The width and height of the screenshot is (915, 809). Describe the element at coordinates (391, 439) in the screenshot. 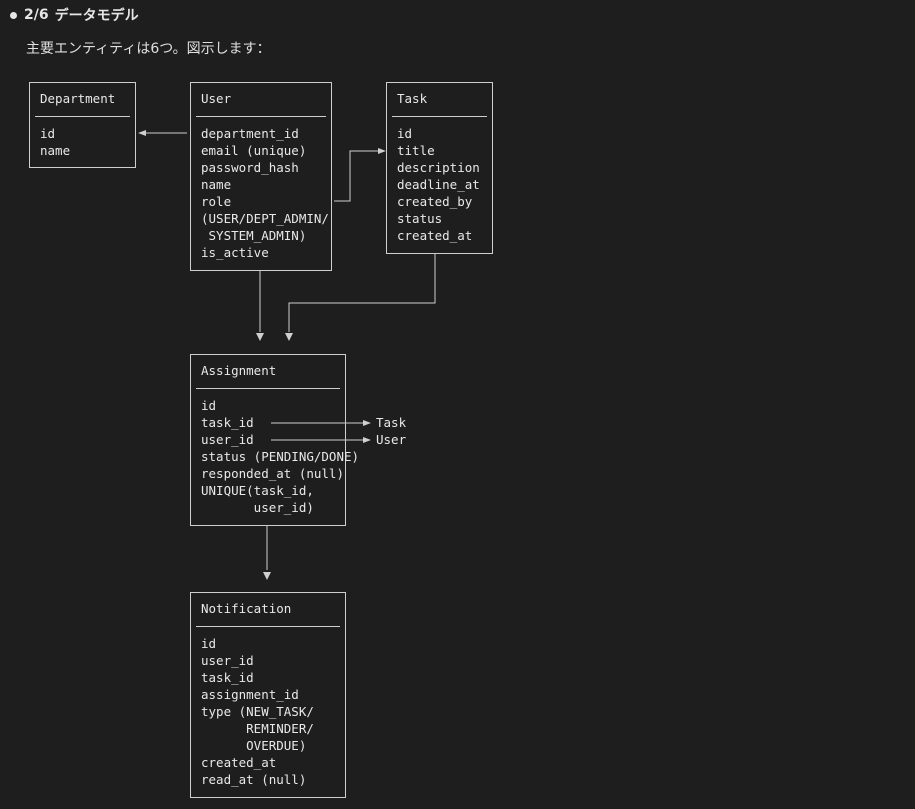

I see `user-reference-label: User` at that location.